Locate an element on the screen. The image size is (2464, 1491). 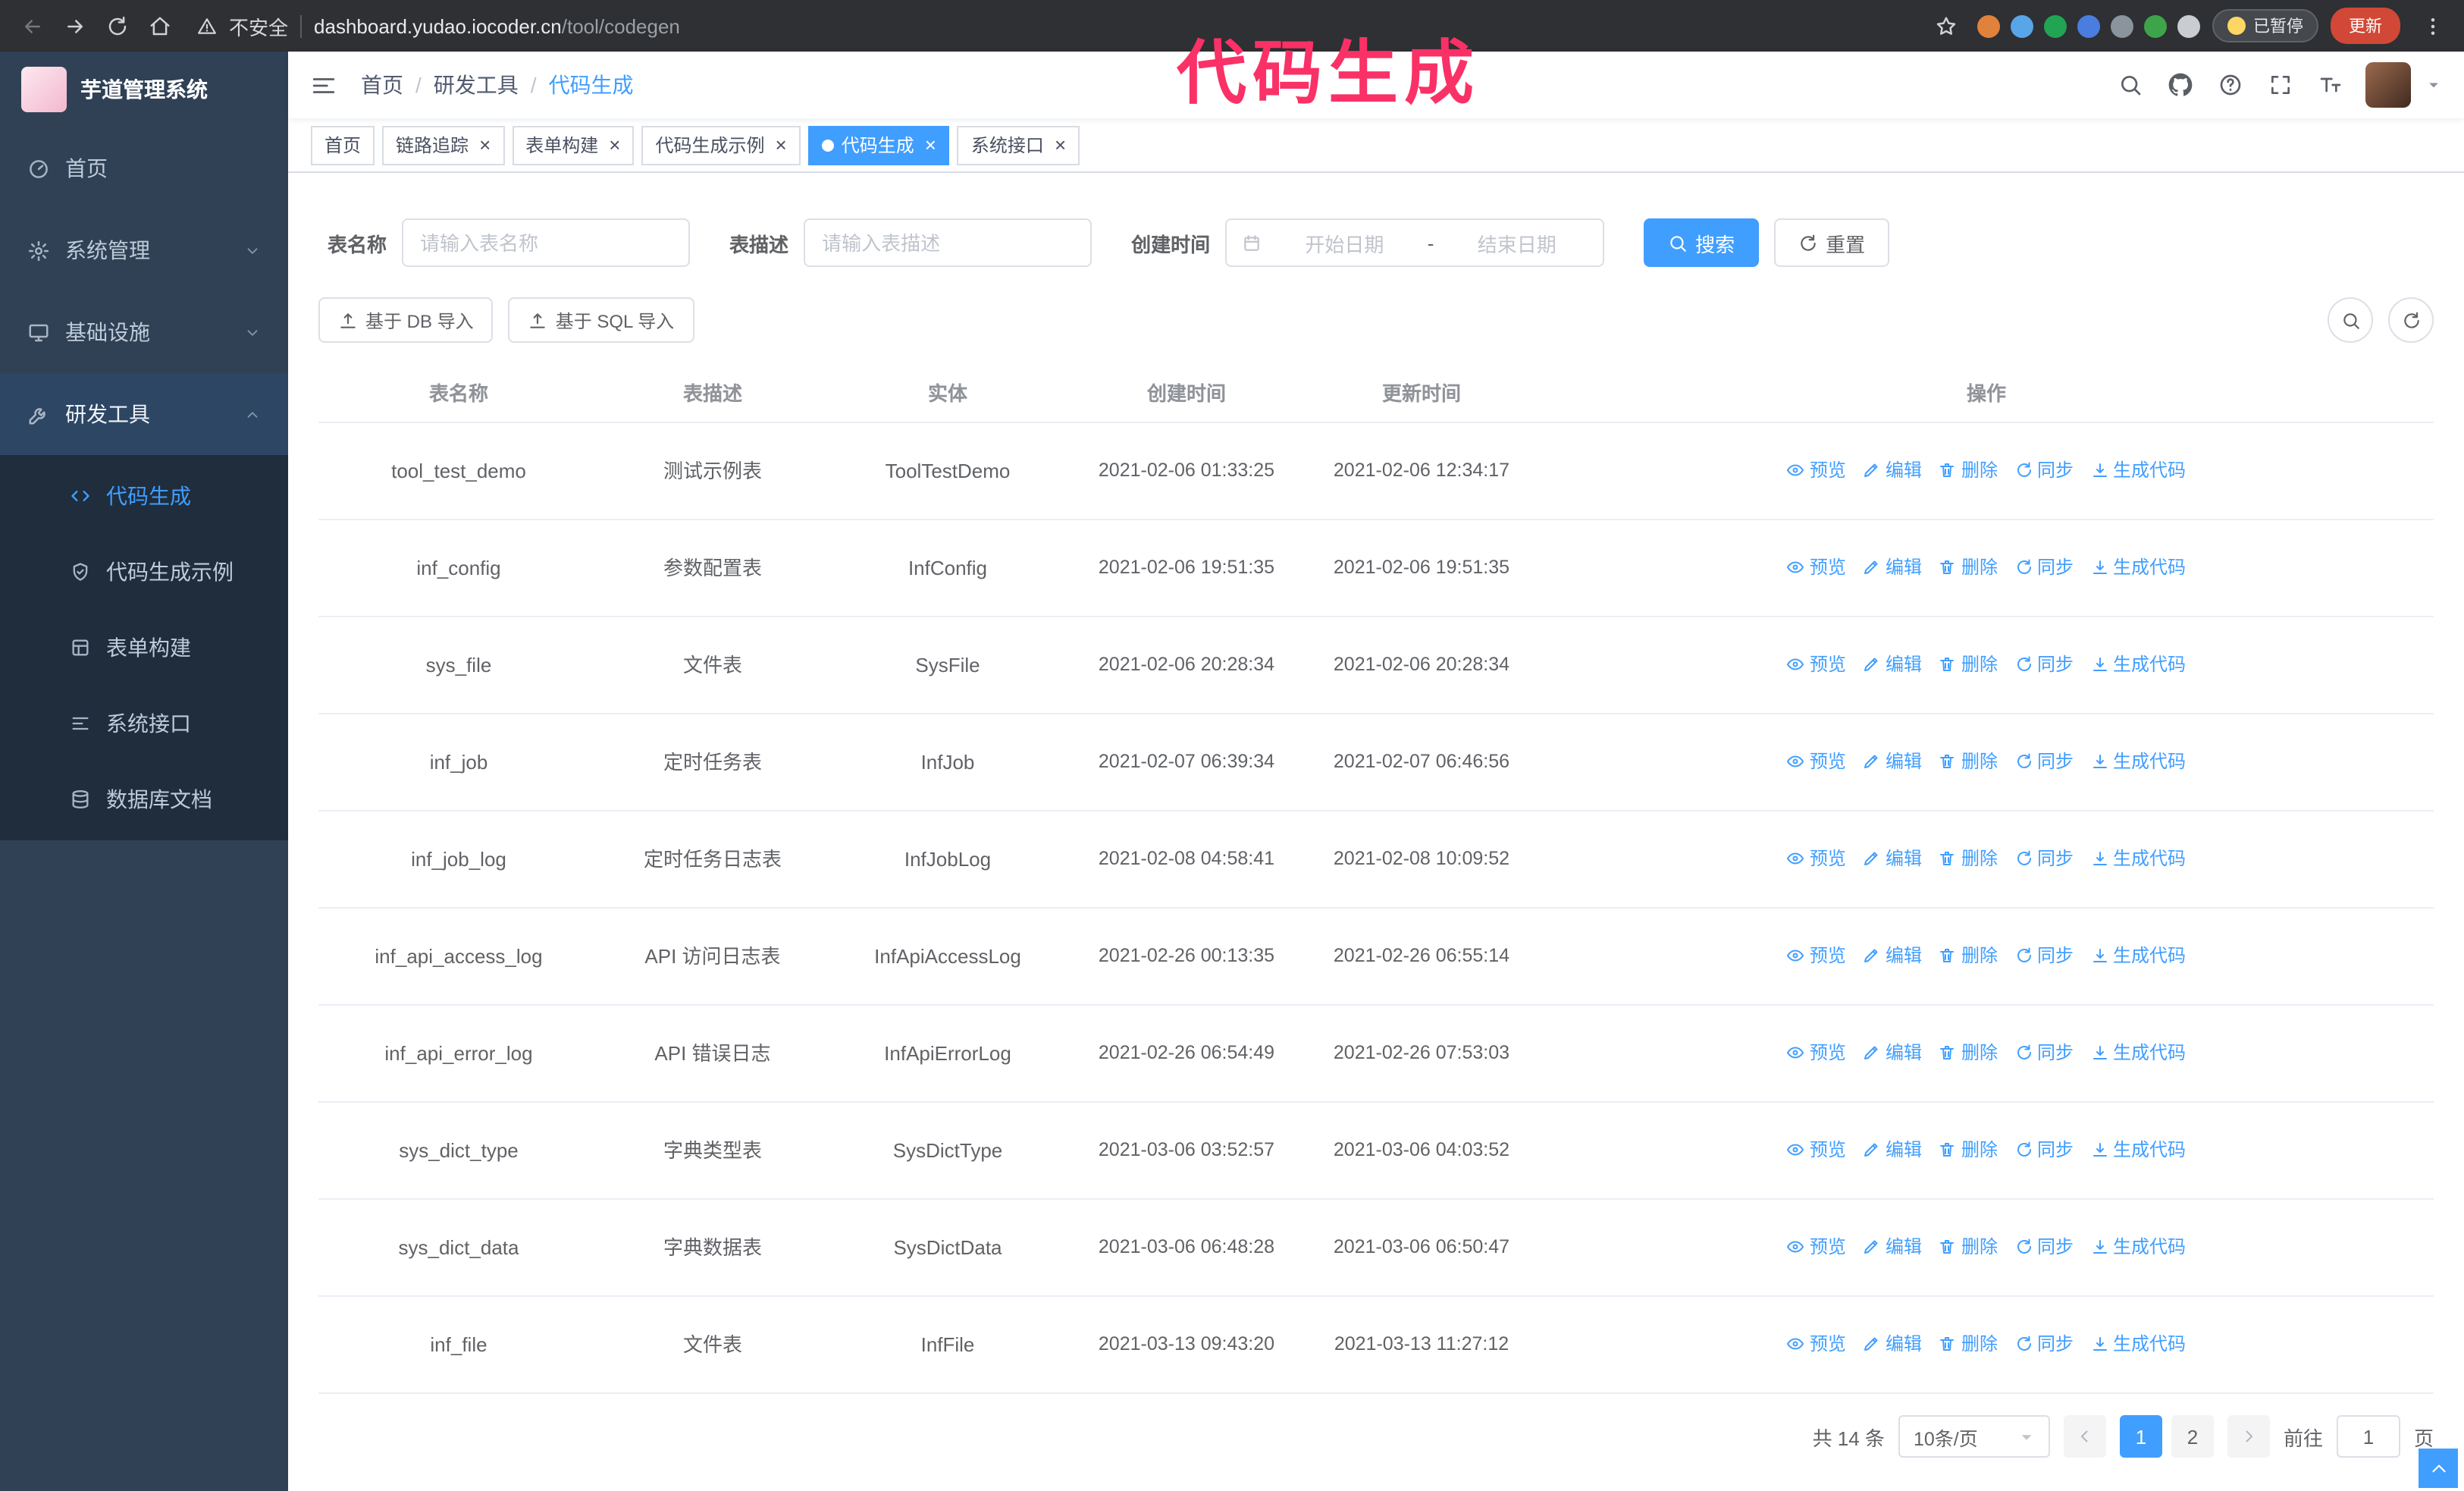
date-range-picker: 开始日期 - 结束日期 is located at coordinates (1415, 242).